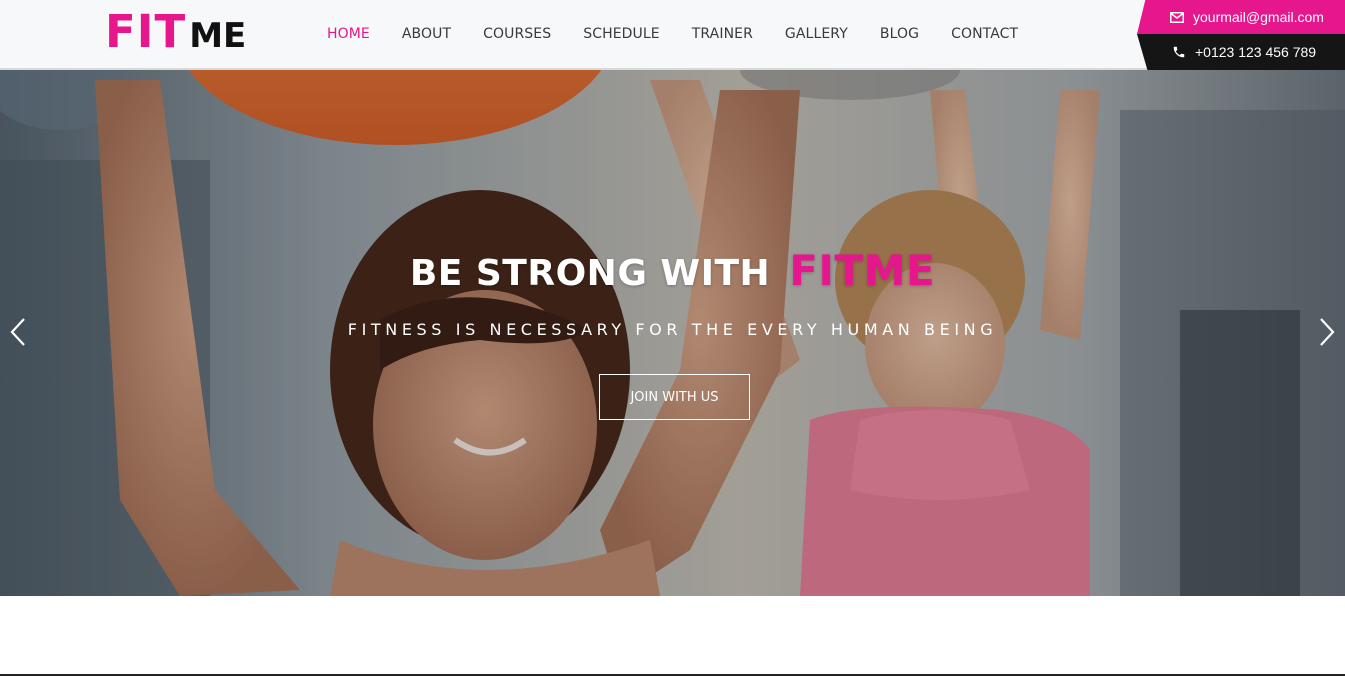  I want to click on hero-title: BE STRONG WITH FITME, so click(672, 270).